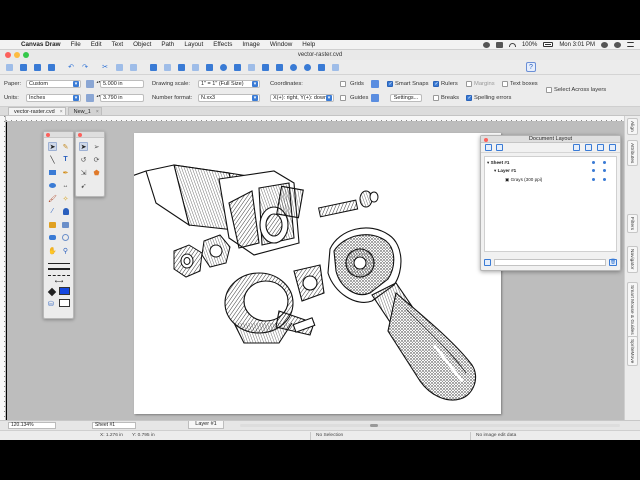  I want to click on layer-tab: Layer #1, so click(206, 425).